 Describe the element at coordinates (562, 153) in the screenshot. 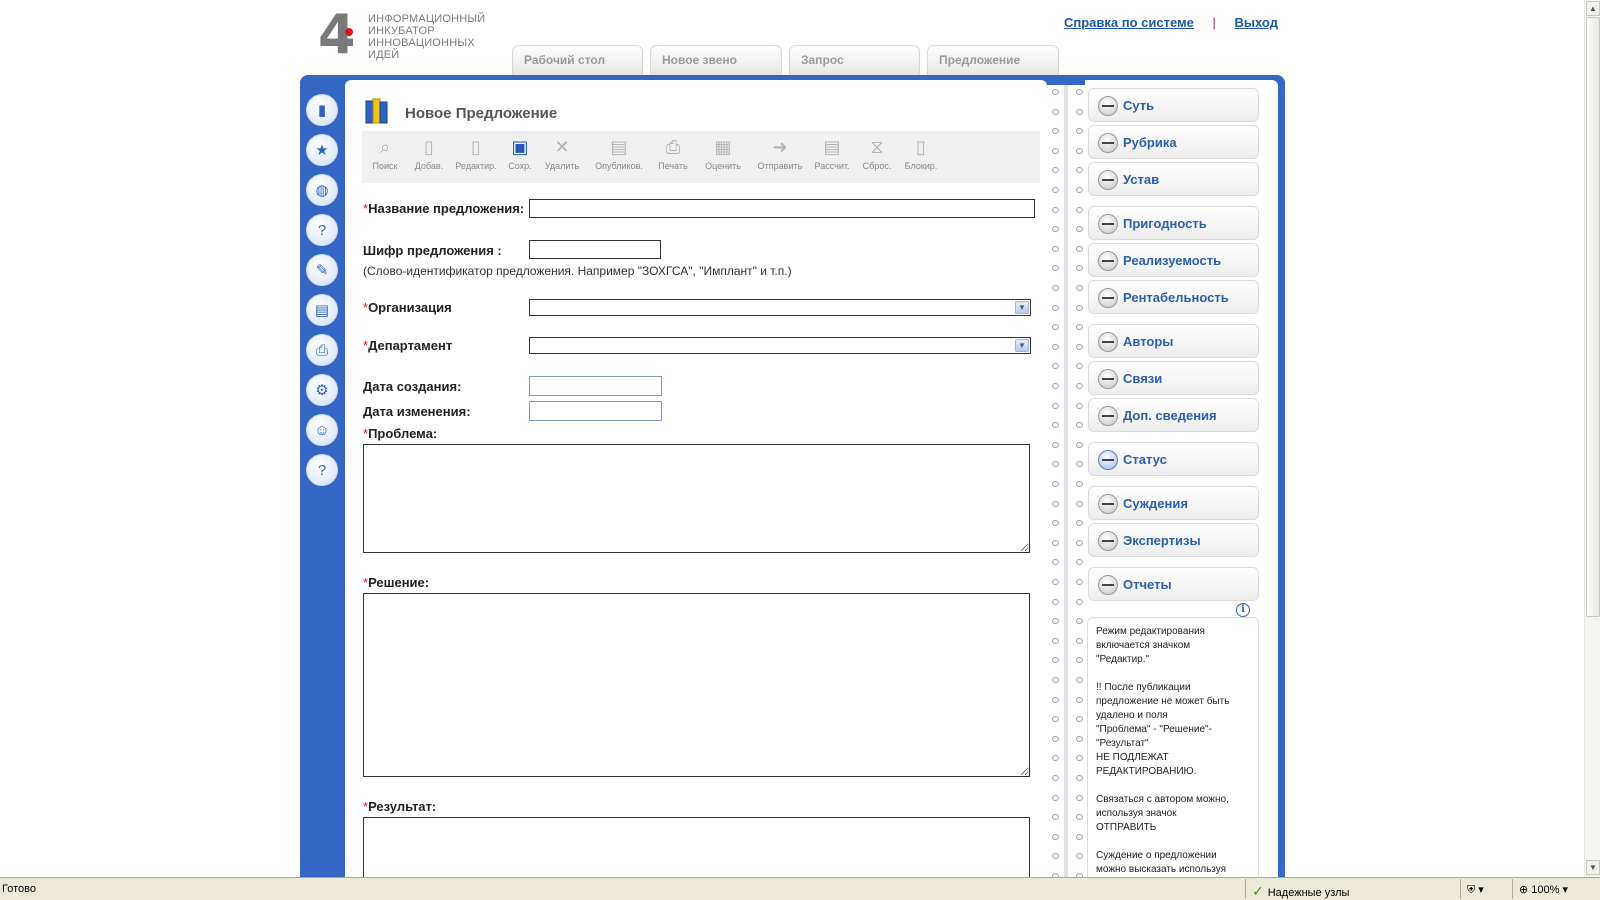

I see `delete-button: ✕ Удалить` at that location.